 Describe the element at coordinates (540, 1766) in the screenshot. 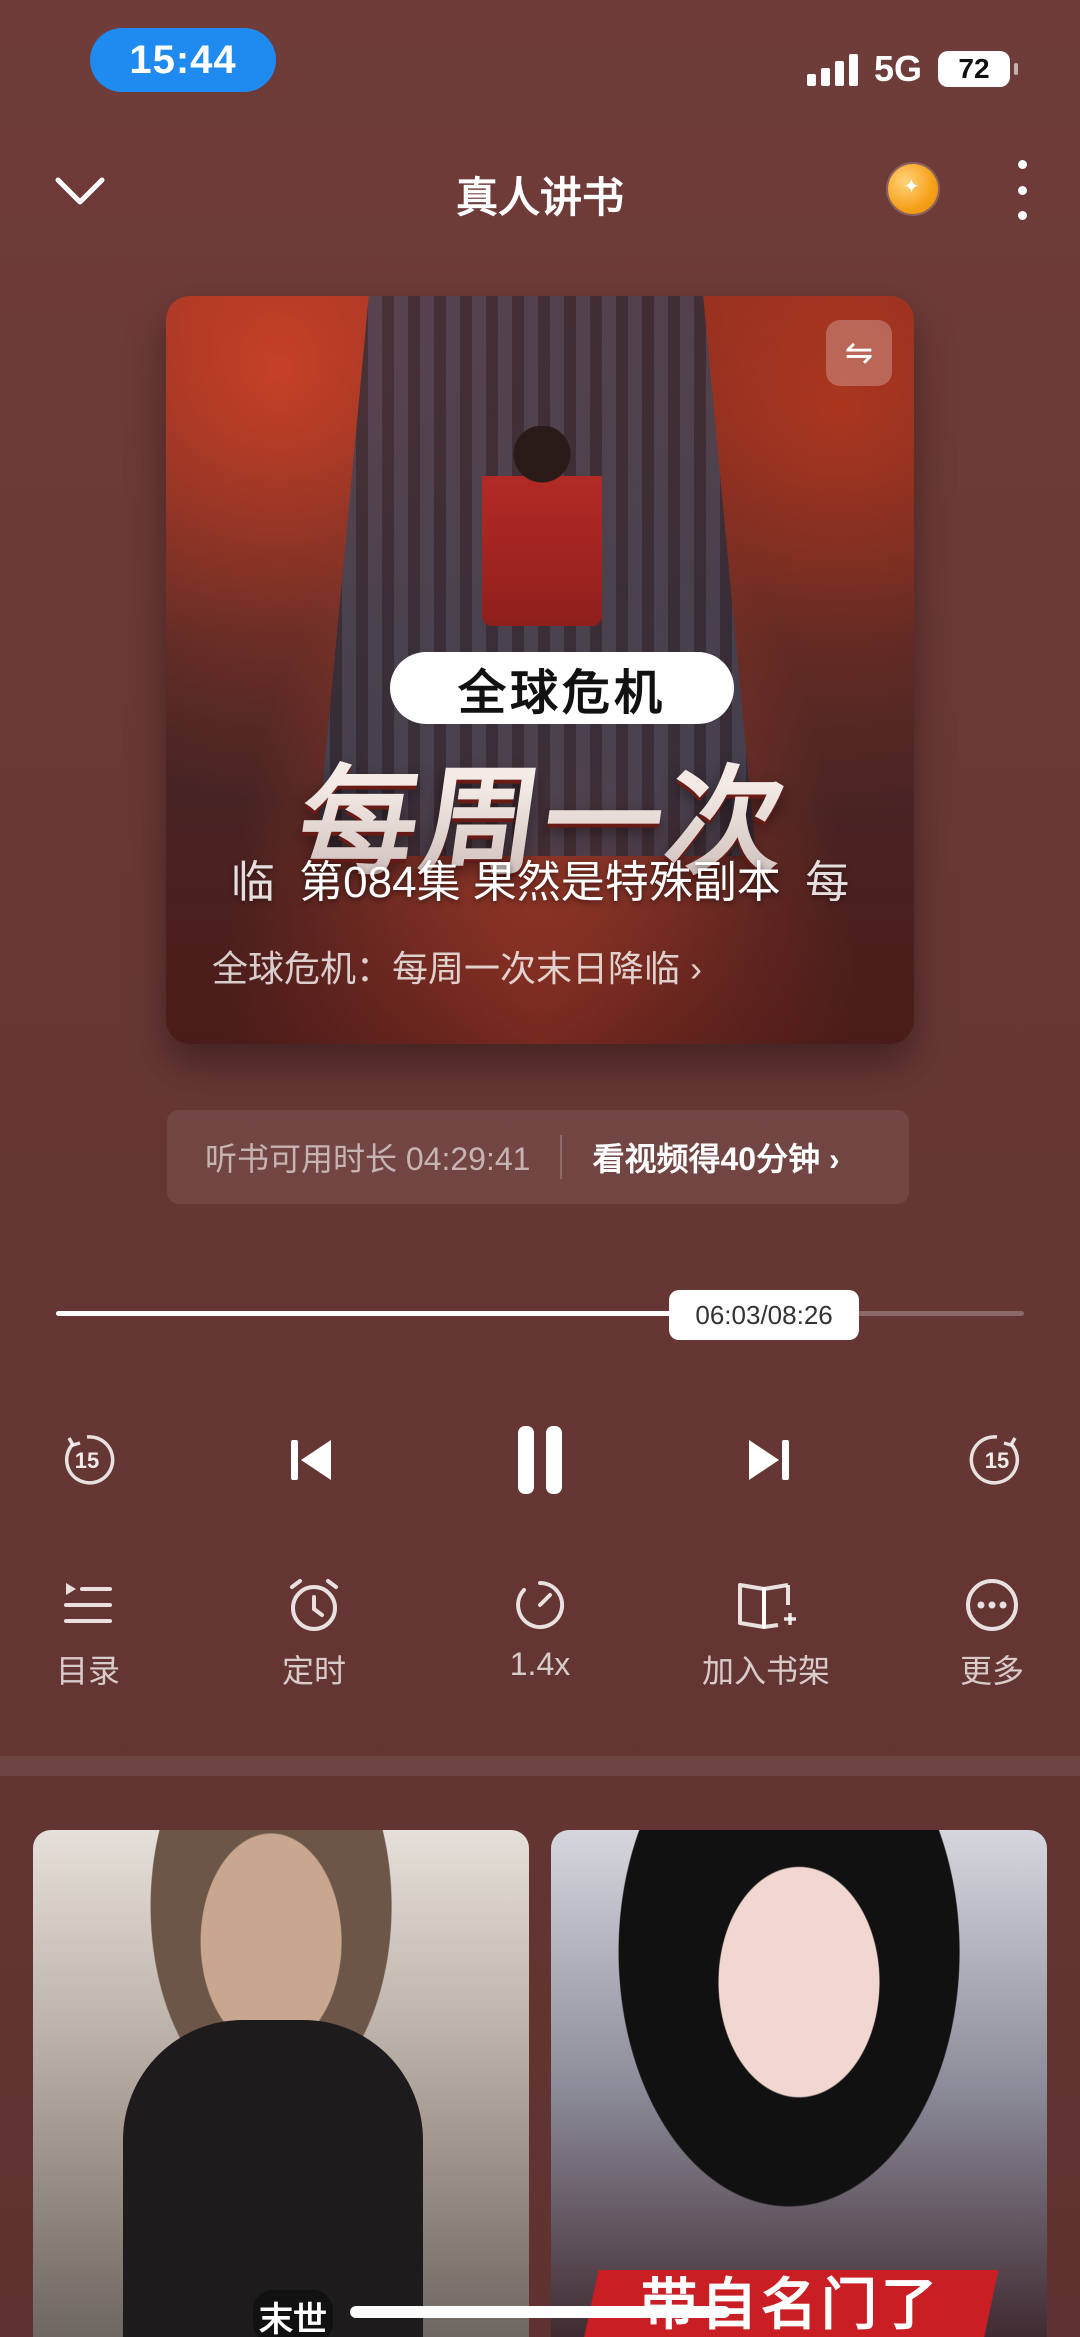

I see `section-divider` at that location.